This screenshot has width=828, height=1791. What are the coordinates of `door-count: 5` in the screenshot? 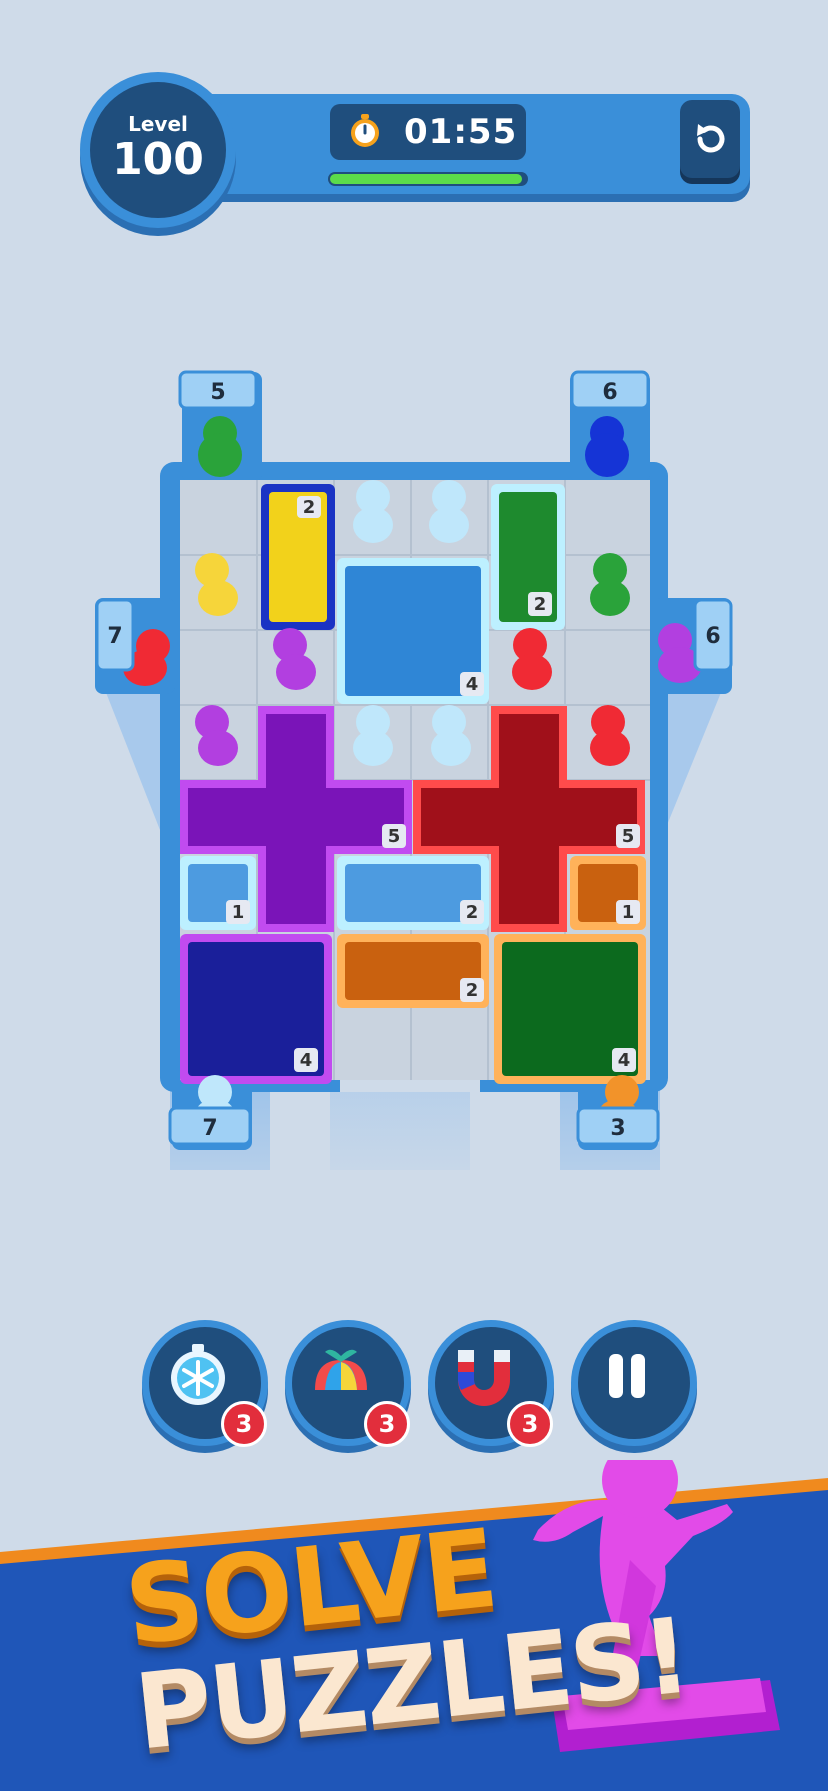 It's located at (217, 392).